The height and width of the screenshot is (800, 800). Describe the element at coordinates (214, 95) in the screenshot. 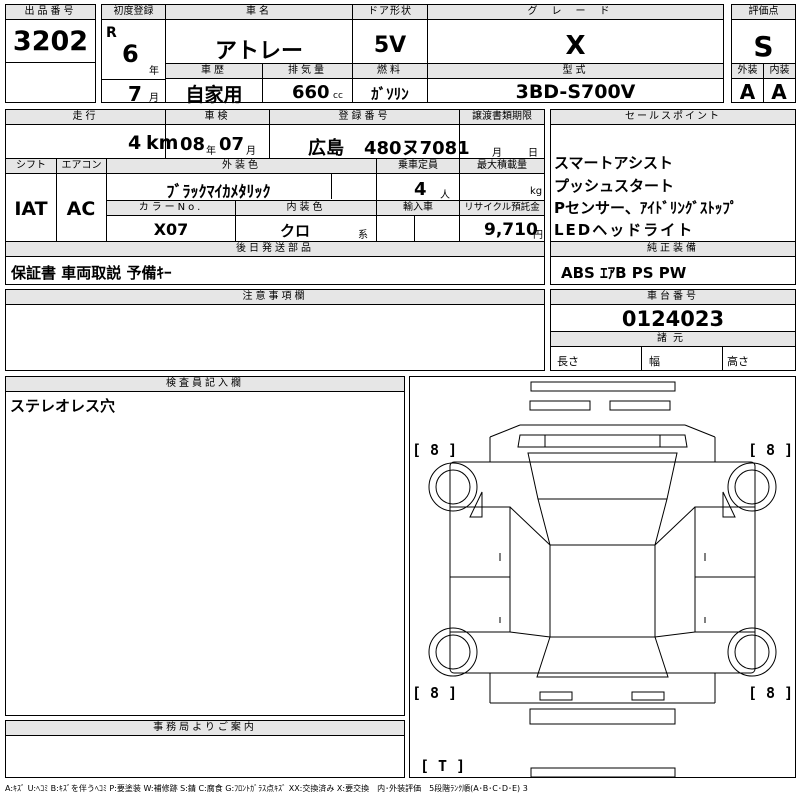

I see `history-value: 自家用` at that location.